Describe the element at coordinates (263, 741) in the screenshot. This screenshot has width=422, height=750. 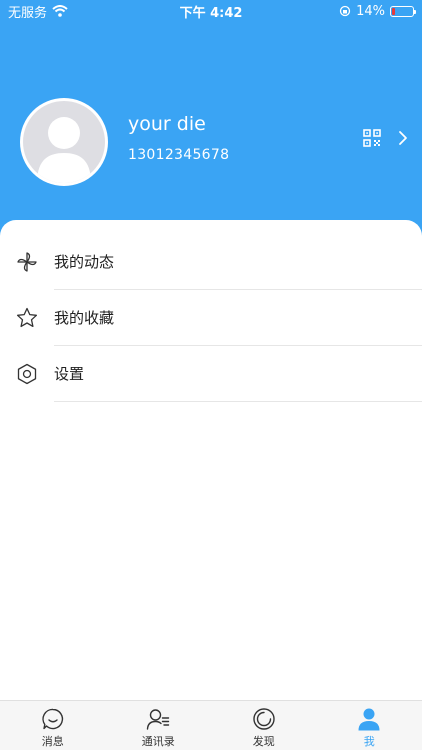
I see `tab-label: 发现` at that location.